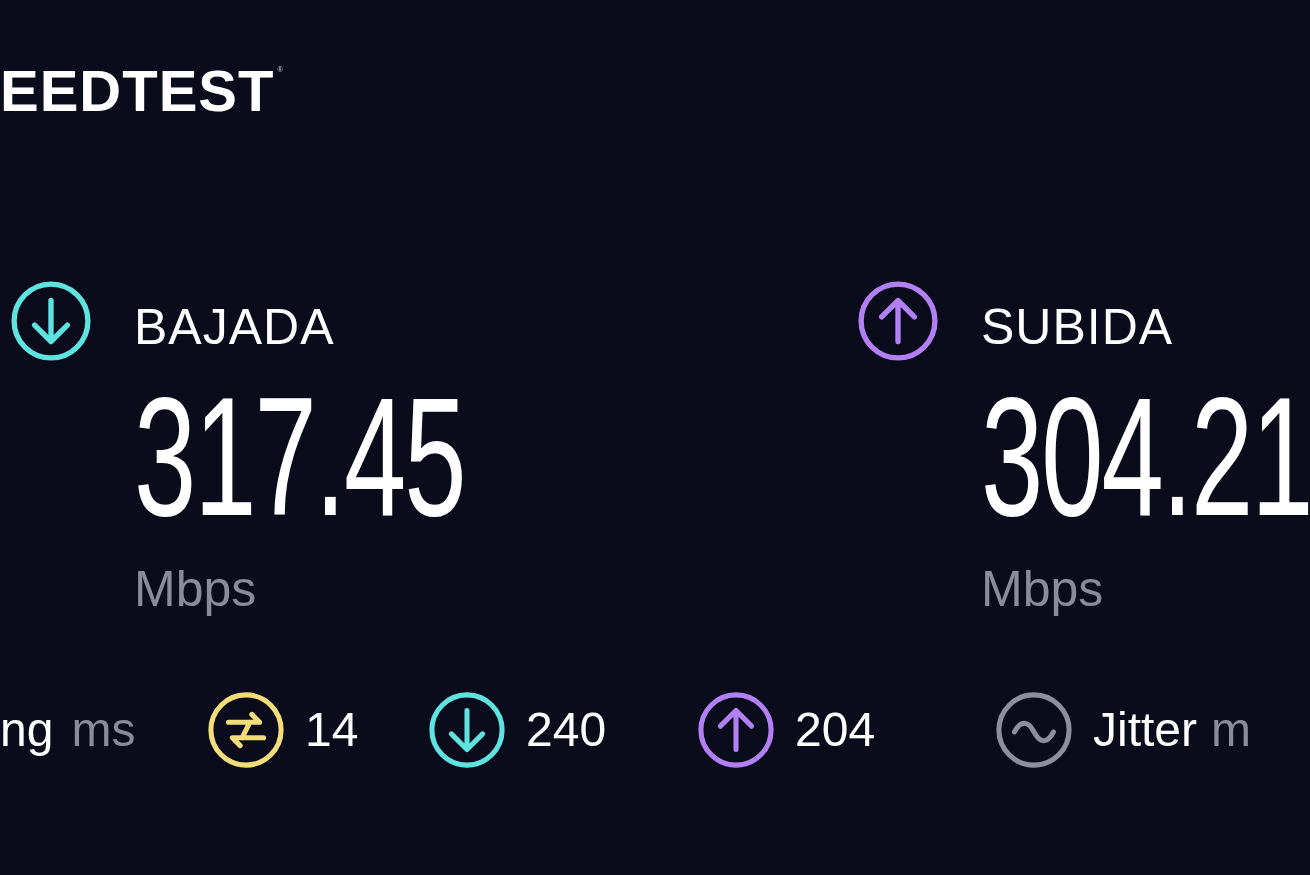 The width and height of the screenshot is (1310, 875). I want to click on speed-value: 317.45, so click(299, 458).